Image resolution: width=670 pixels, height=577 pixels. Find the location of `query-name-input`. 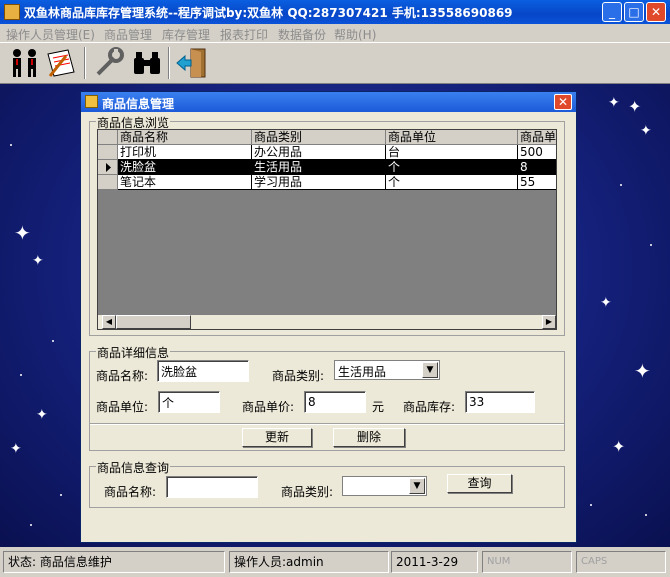

query-name-input is located at coordinates (212, 487).